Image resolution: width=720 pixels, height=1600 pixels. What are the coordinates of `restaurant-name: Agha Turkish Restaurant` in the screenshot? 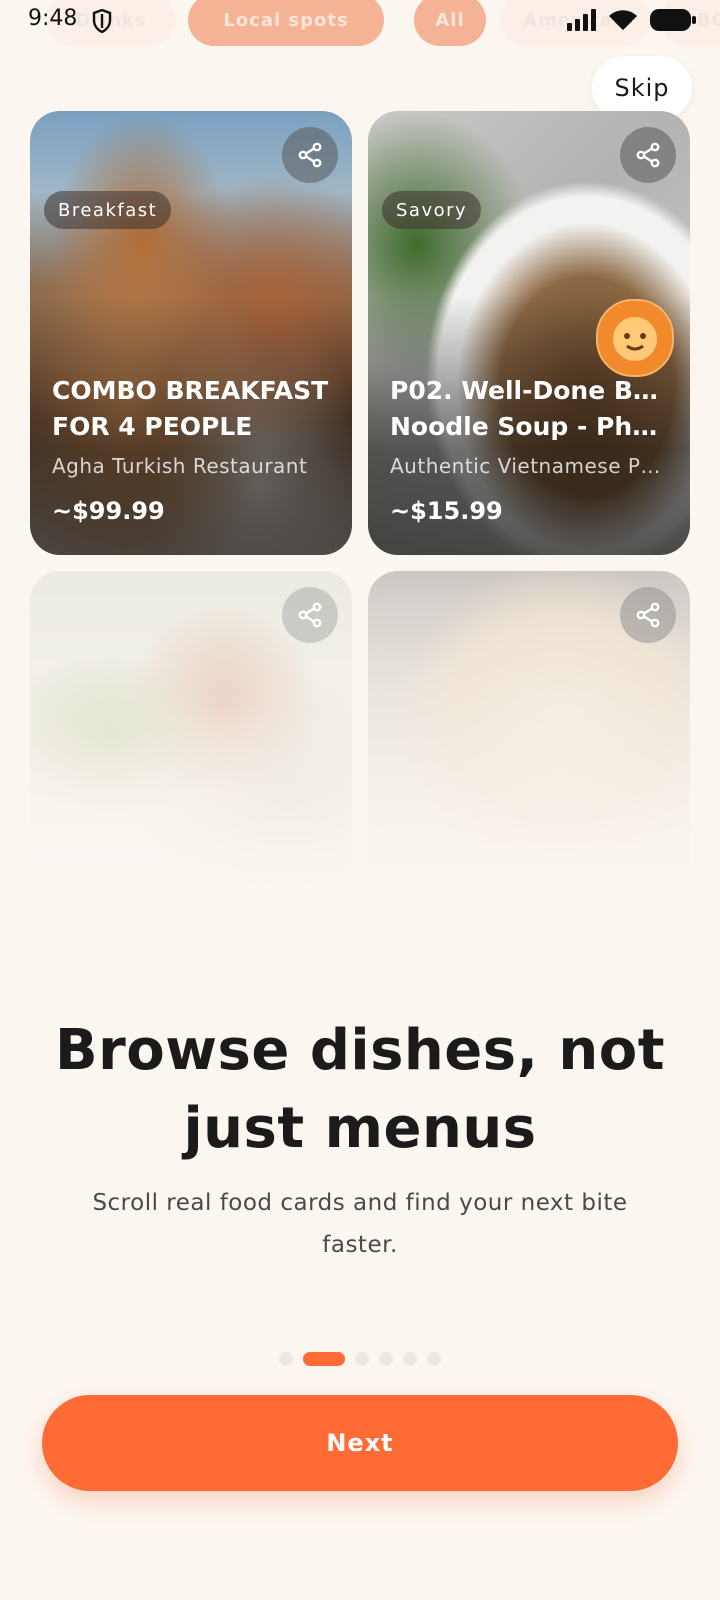 It's located at (180, 466).